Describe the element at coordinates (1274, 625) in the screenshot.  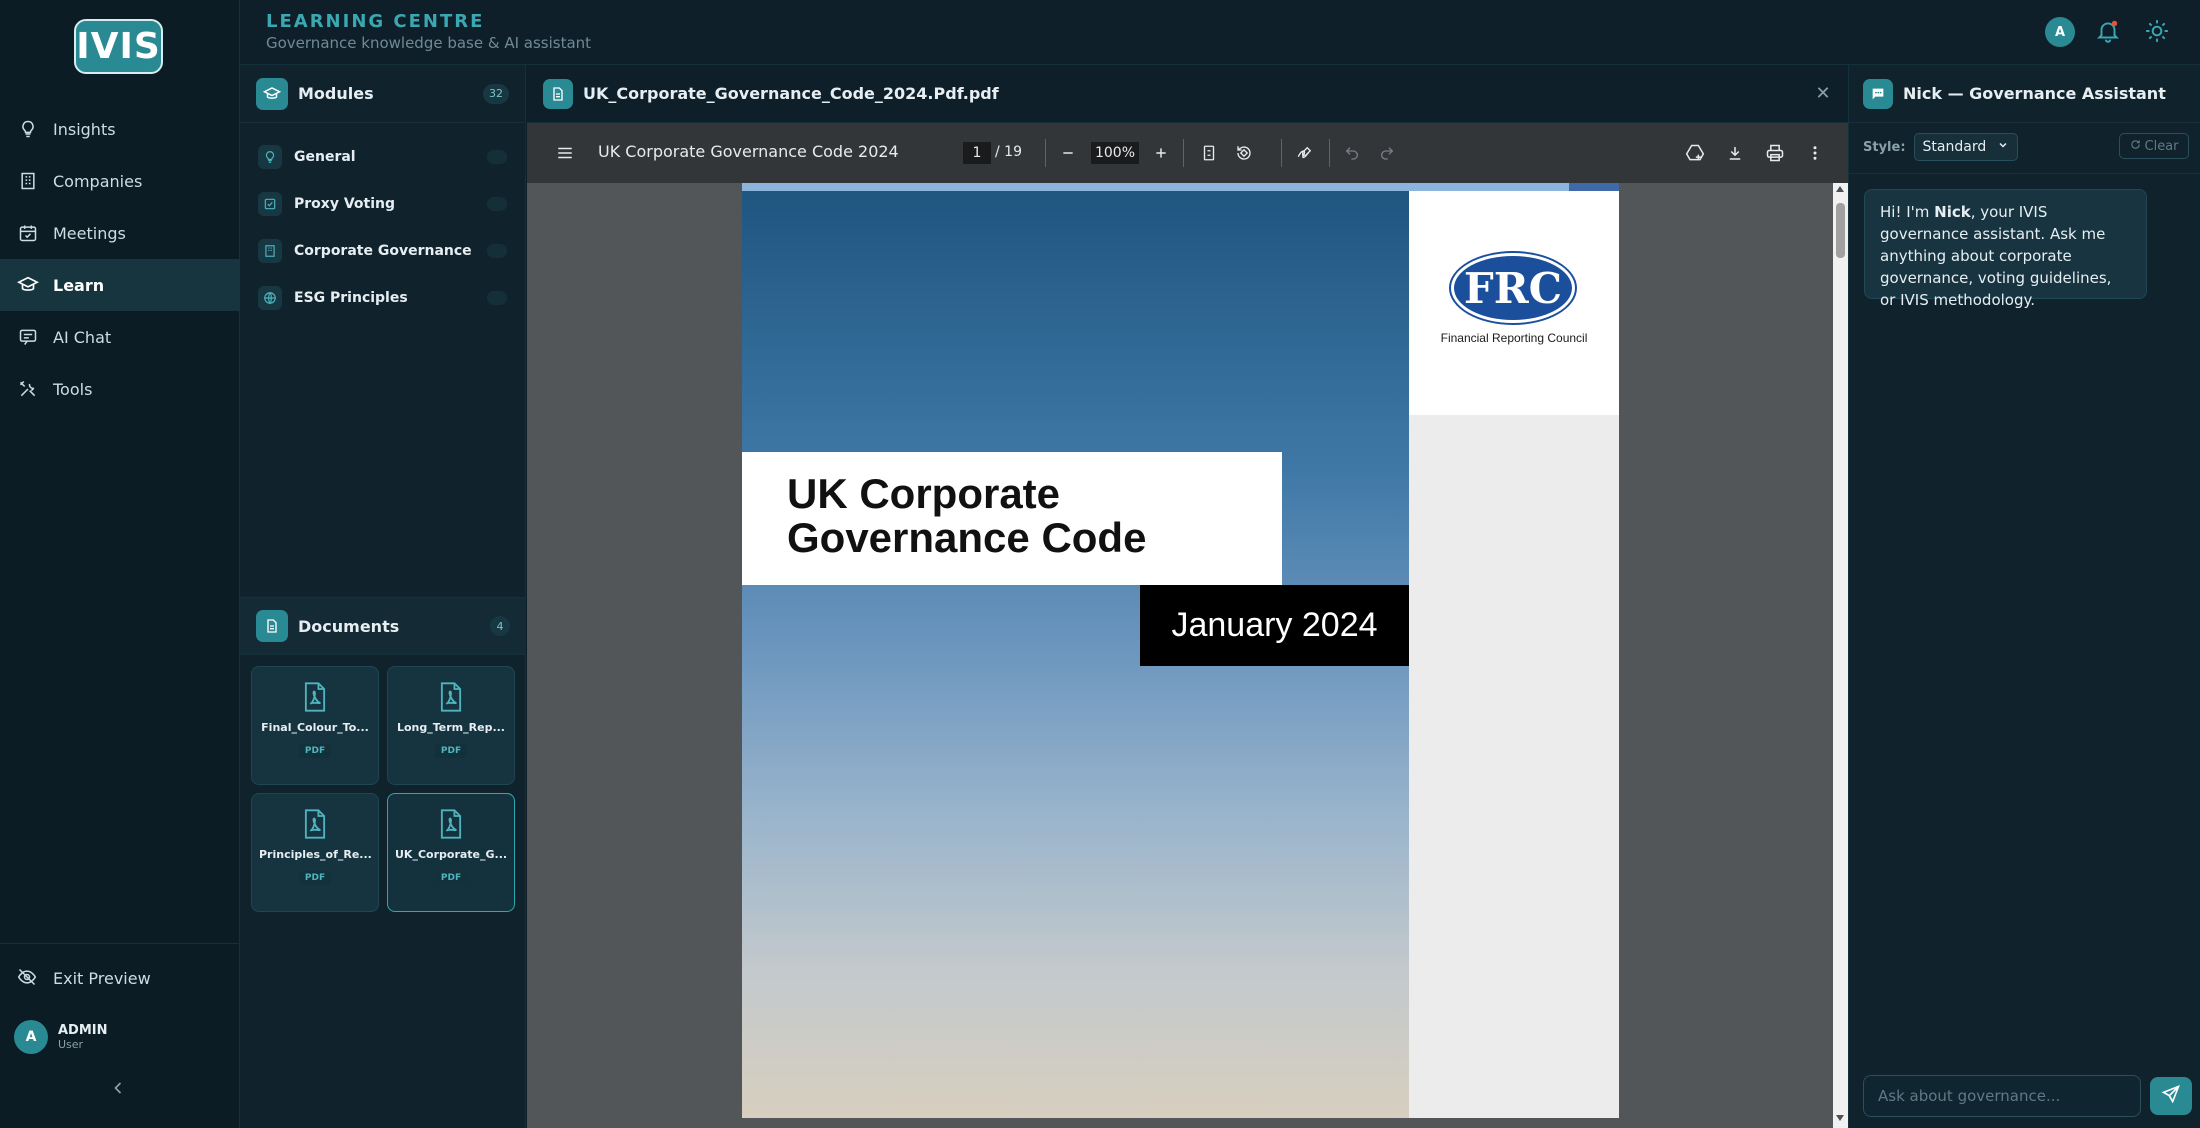
I see `cover-date: January 2024` at that location.